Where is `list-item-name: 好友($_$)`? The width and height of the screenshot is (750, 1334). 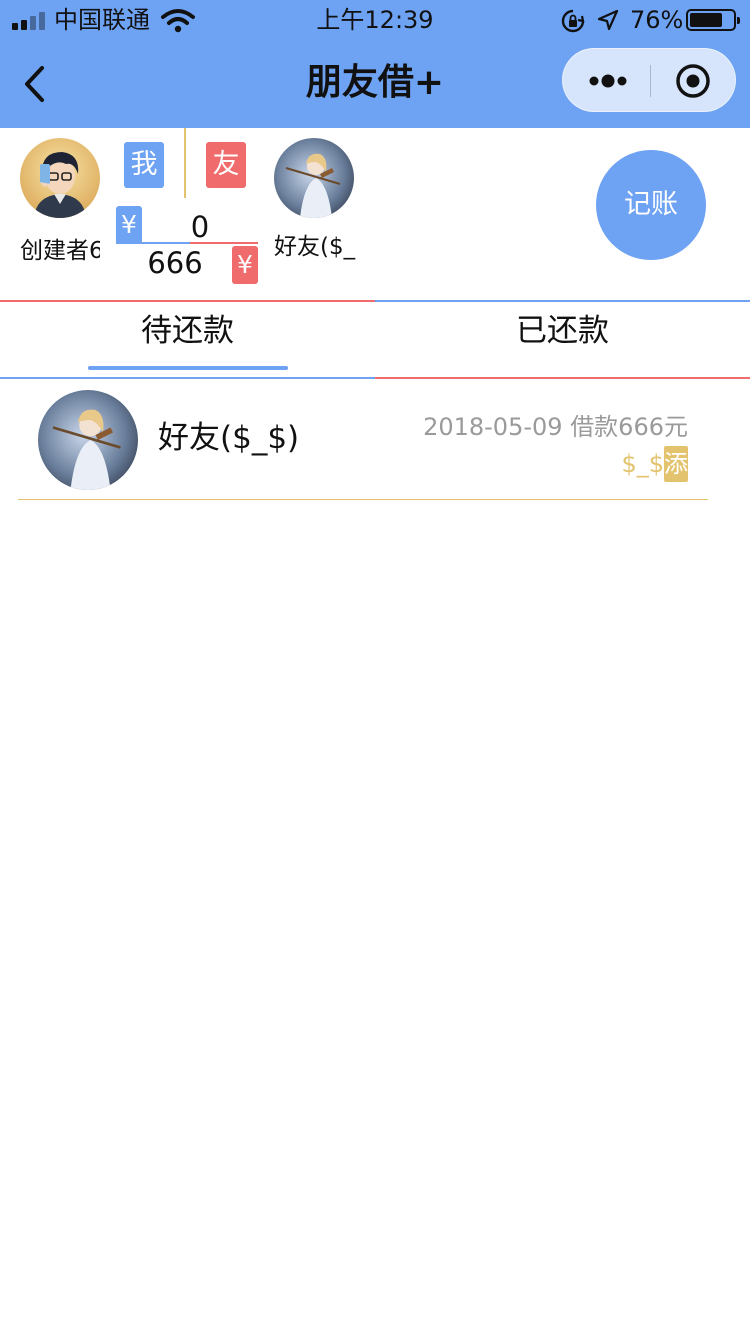
list-item-name: 好友($_$) is located at coordinates (229, 438).